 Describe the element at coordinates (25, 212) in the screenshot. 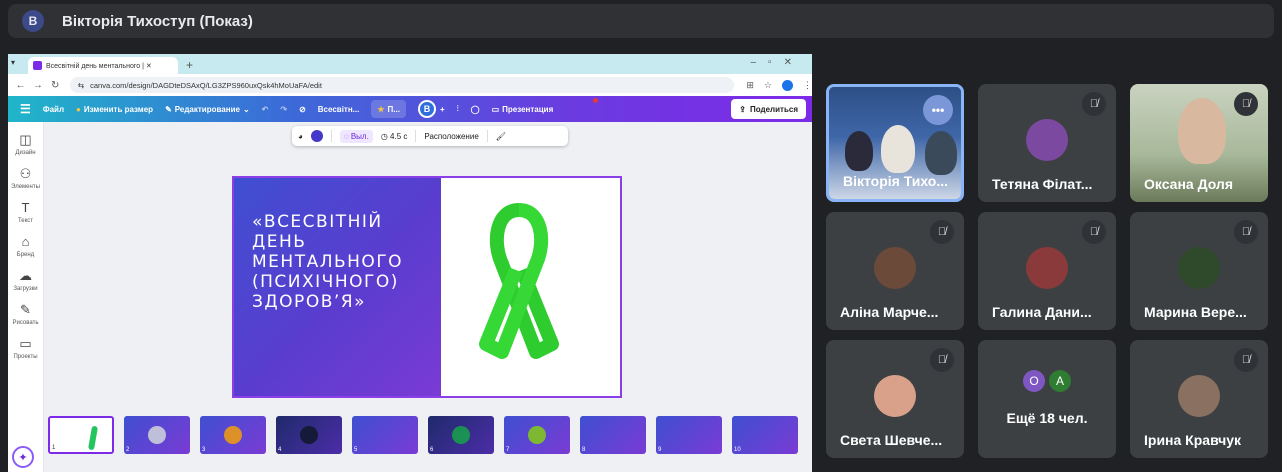

I see `sidebar-item-text: T Текст` at that location.